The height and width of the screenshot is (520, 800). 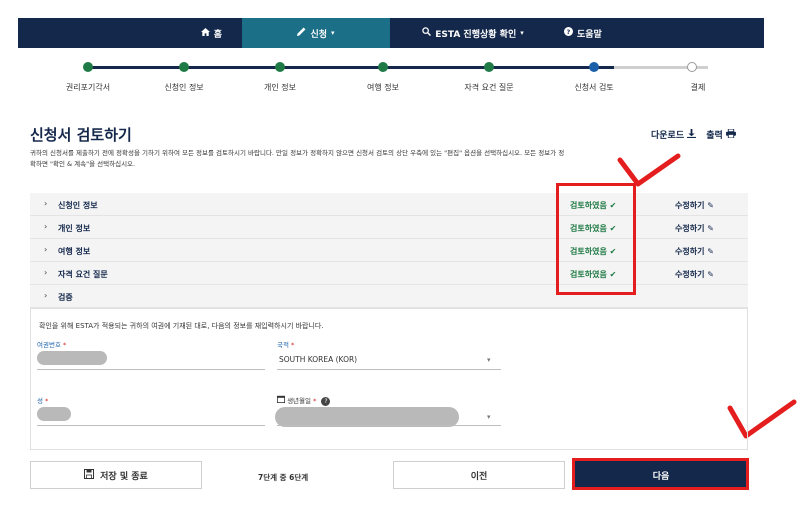 What do you see at coordinates (304, 400) in the screenshot?
I see `dob-label: 생년월일 * ?` at bounding box center [304, 400].